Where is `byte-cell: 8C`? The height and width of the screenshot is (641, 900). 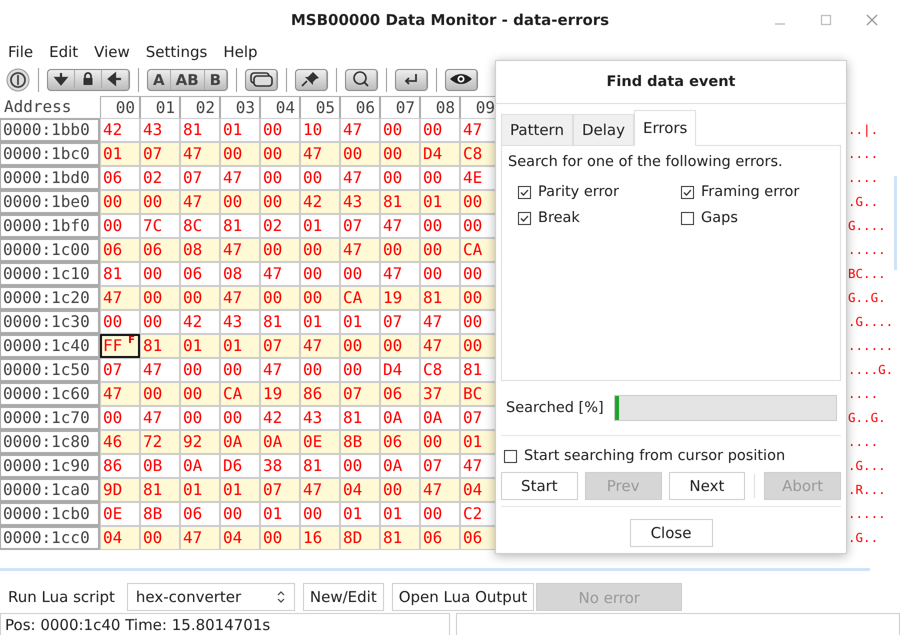 byte-cell: 8C is located at coordinates (200, 226).